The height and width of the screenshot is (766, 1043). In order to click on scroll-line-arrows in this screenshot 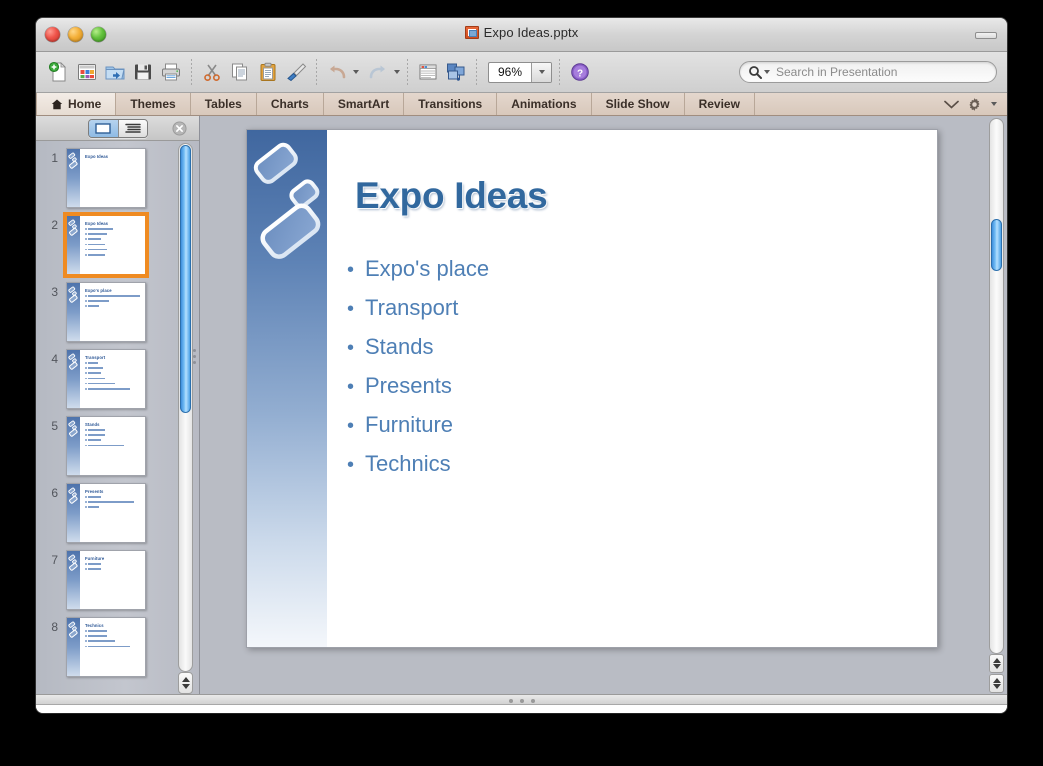, I will do `click(996, 663)`.